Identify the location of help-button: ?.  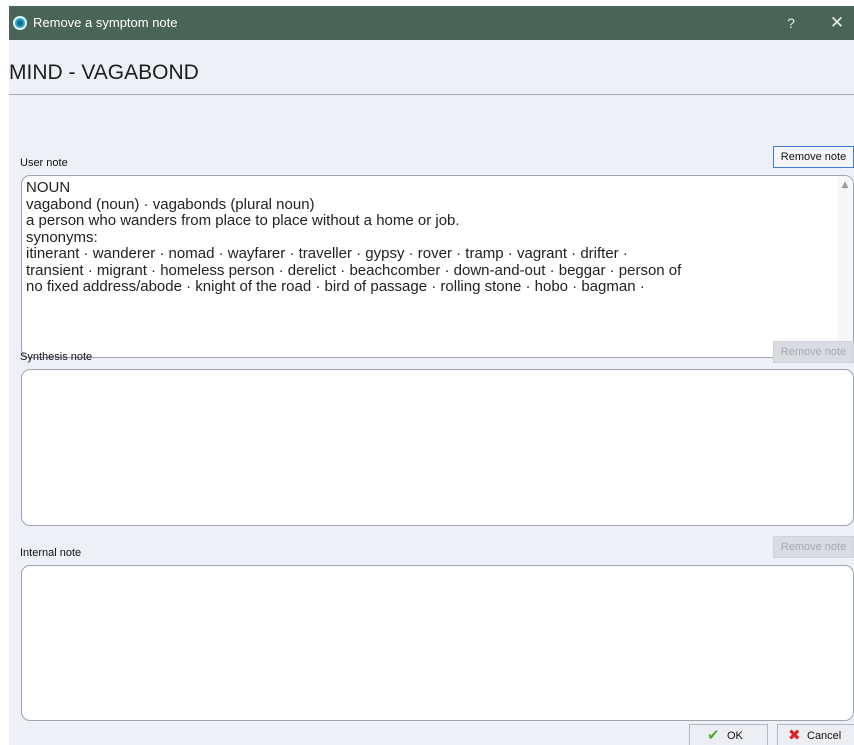
(791, 23).